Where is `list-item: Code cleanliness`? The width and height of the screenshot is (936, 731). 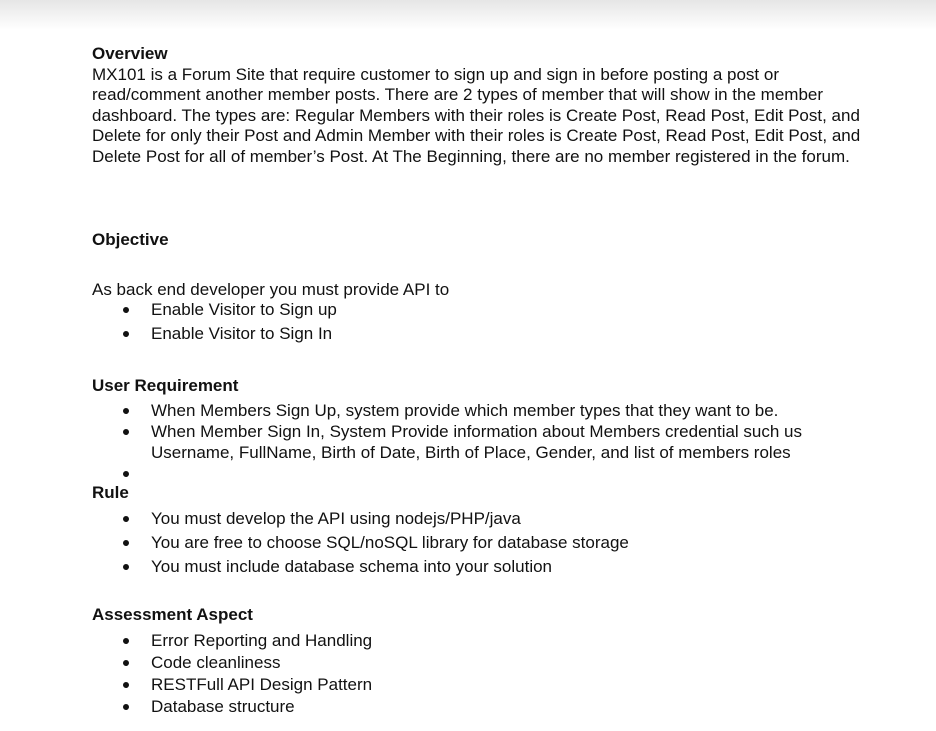 list-item: Code cleanliness is located at coordinates (477, 663).